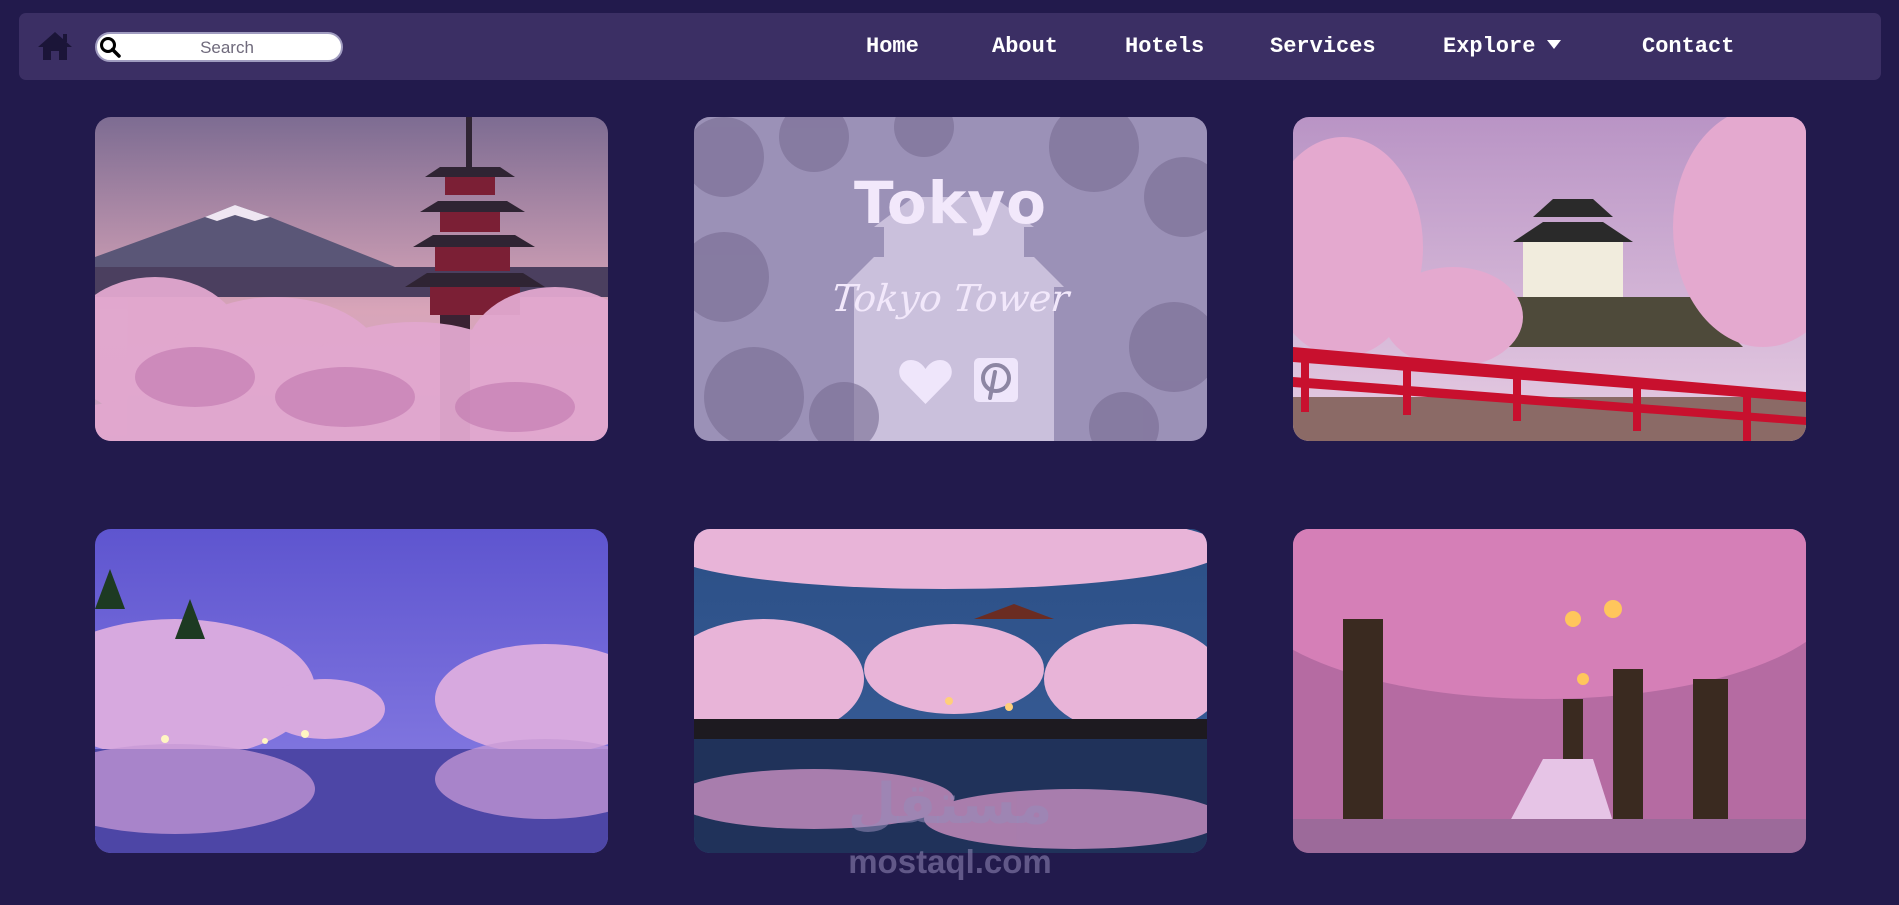 Image resolution: width=1899 pixels, height=905 pixels. What do you see at coordinates (1554, 44) in the screenshot?
I see `caret-down-icon` at bounding box center [1554, 44].